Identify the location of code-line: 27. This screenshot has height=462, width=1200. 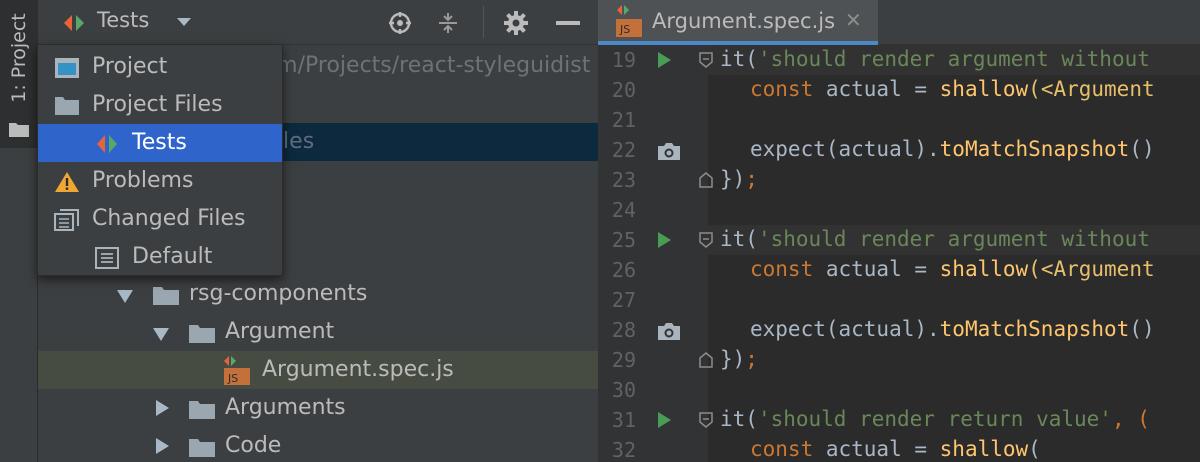
(899, 300).